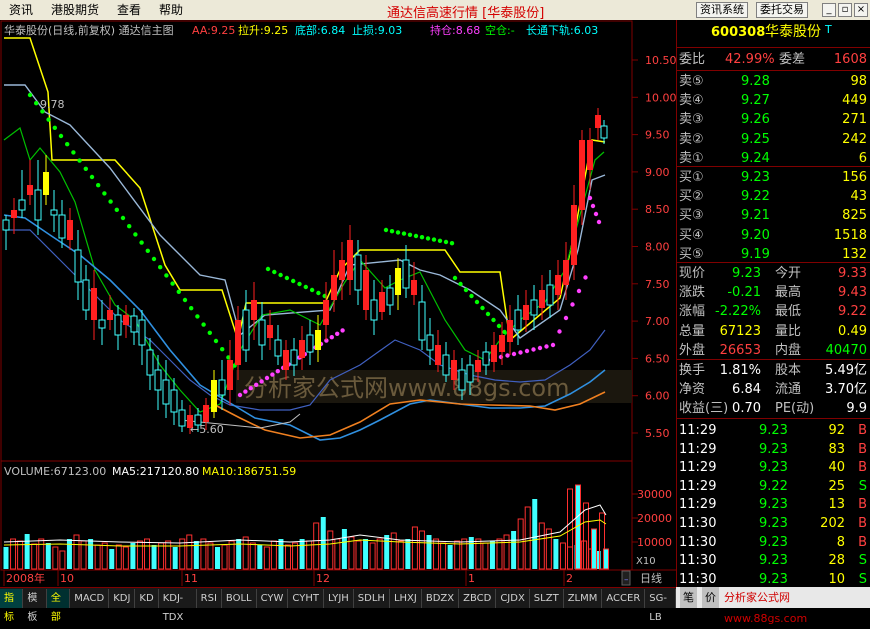  What do you see at coordinates (377, 30) in the screenshot?
I see `indicator-3: 止损:9.03` at bounding box center [377, 30].